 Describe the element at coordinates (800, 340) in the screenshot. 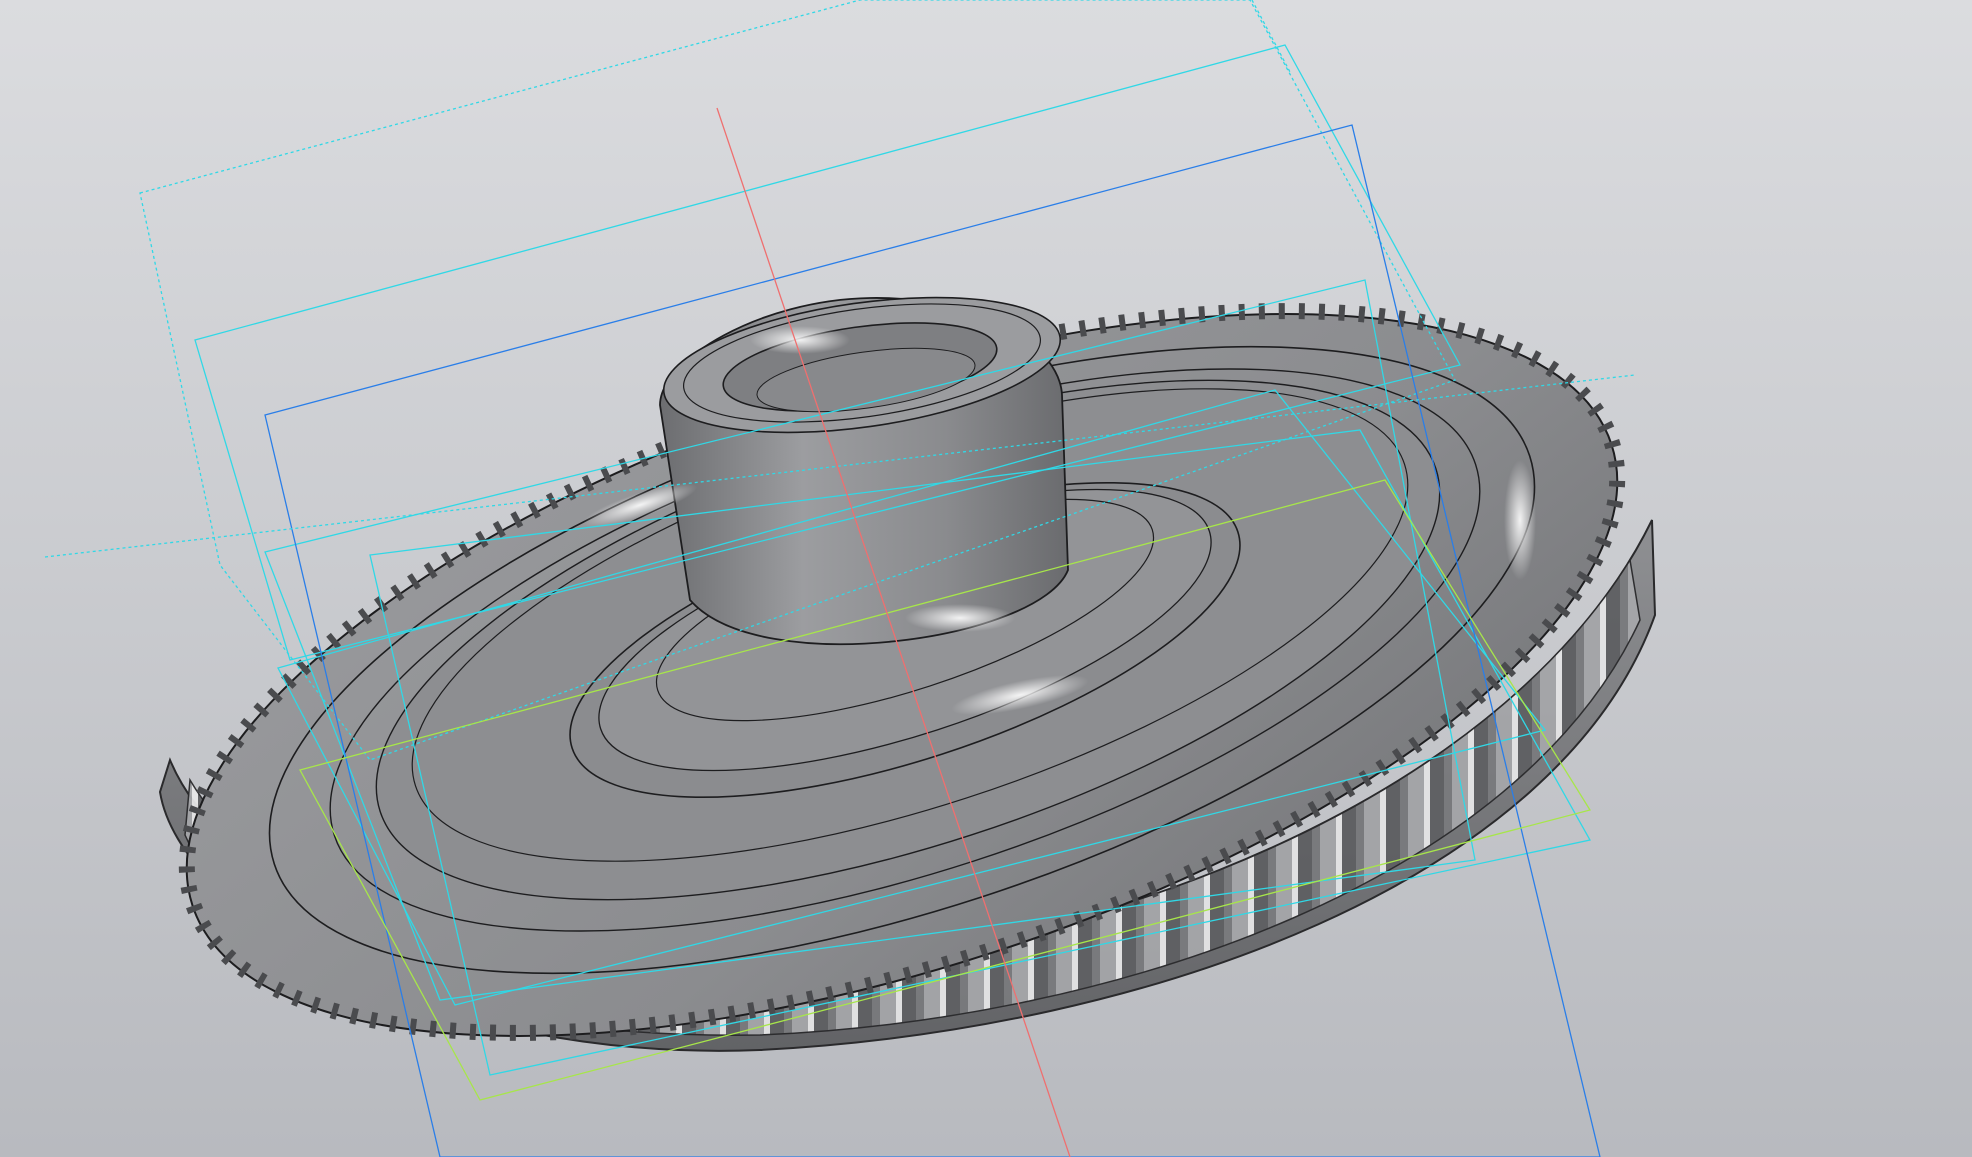

I see `hub-highlight` at that location.